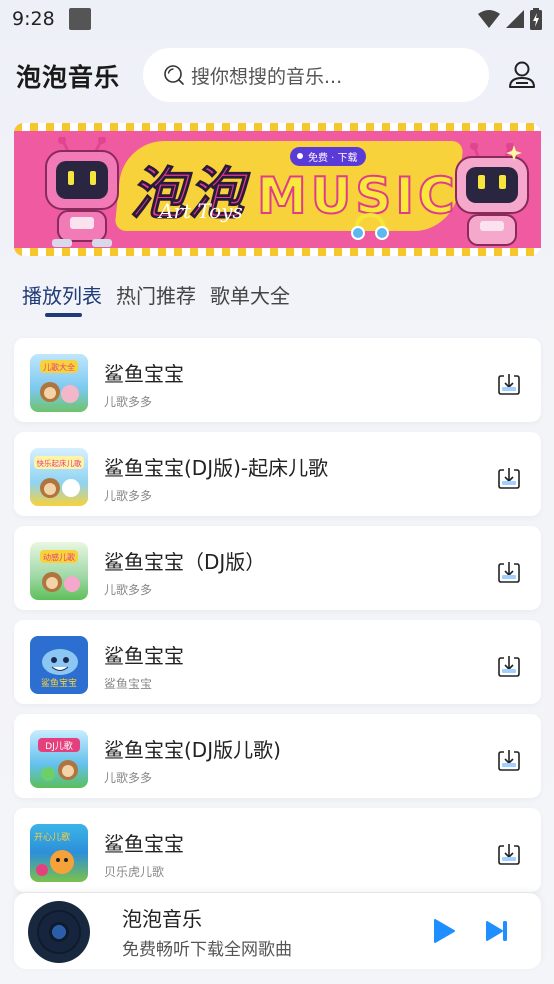  I want to click on vinyl-disc-icon, so click(59, 932).